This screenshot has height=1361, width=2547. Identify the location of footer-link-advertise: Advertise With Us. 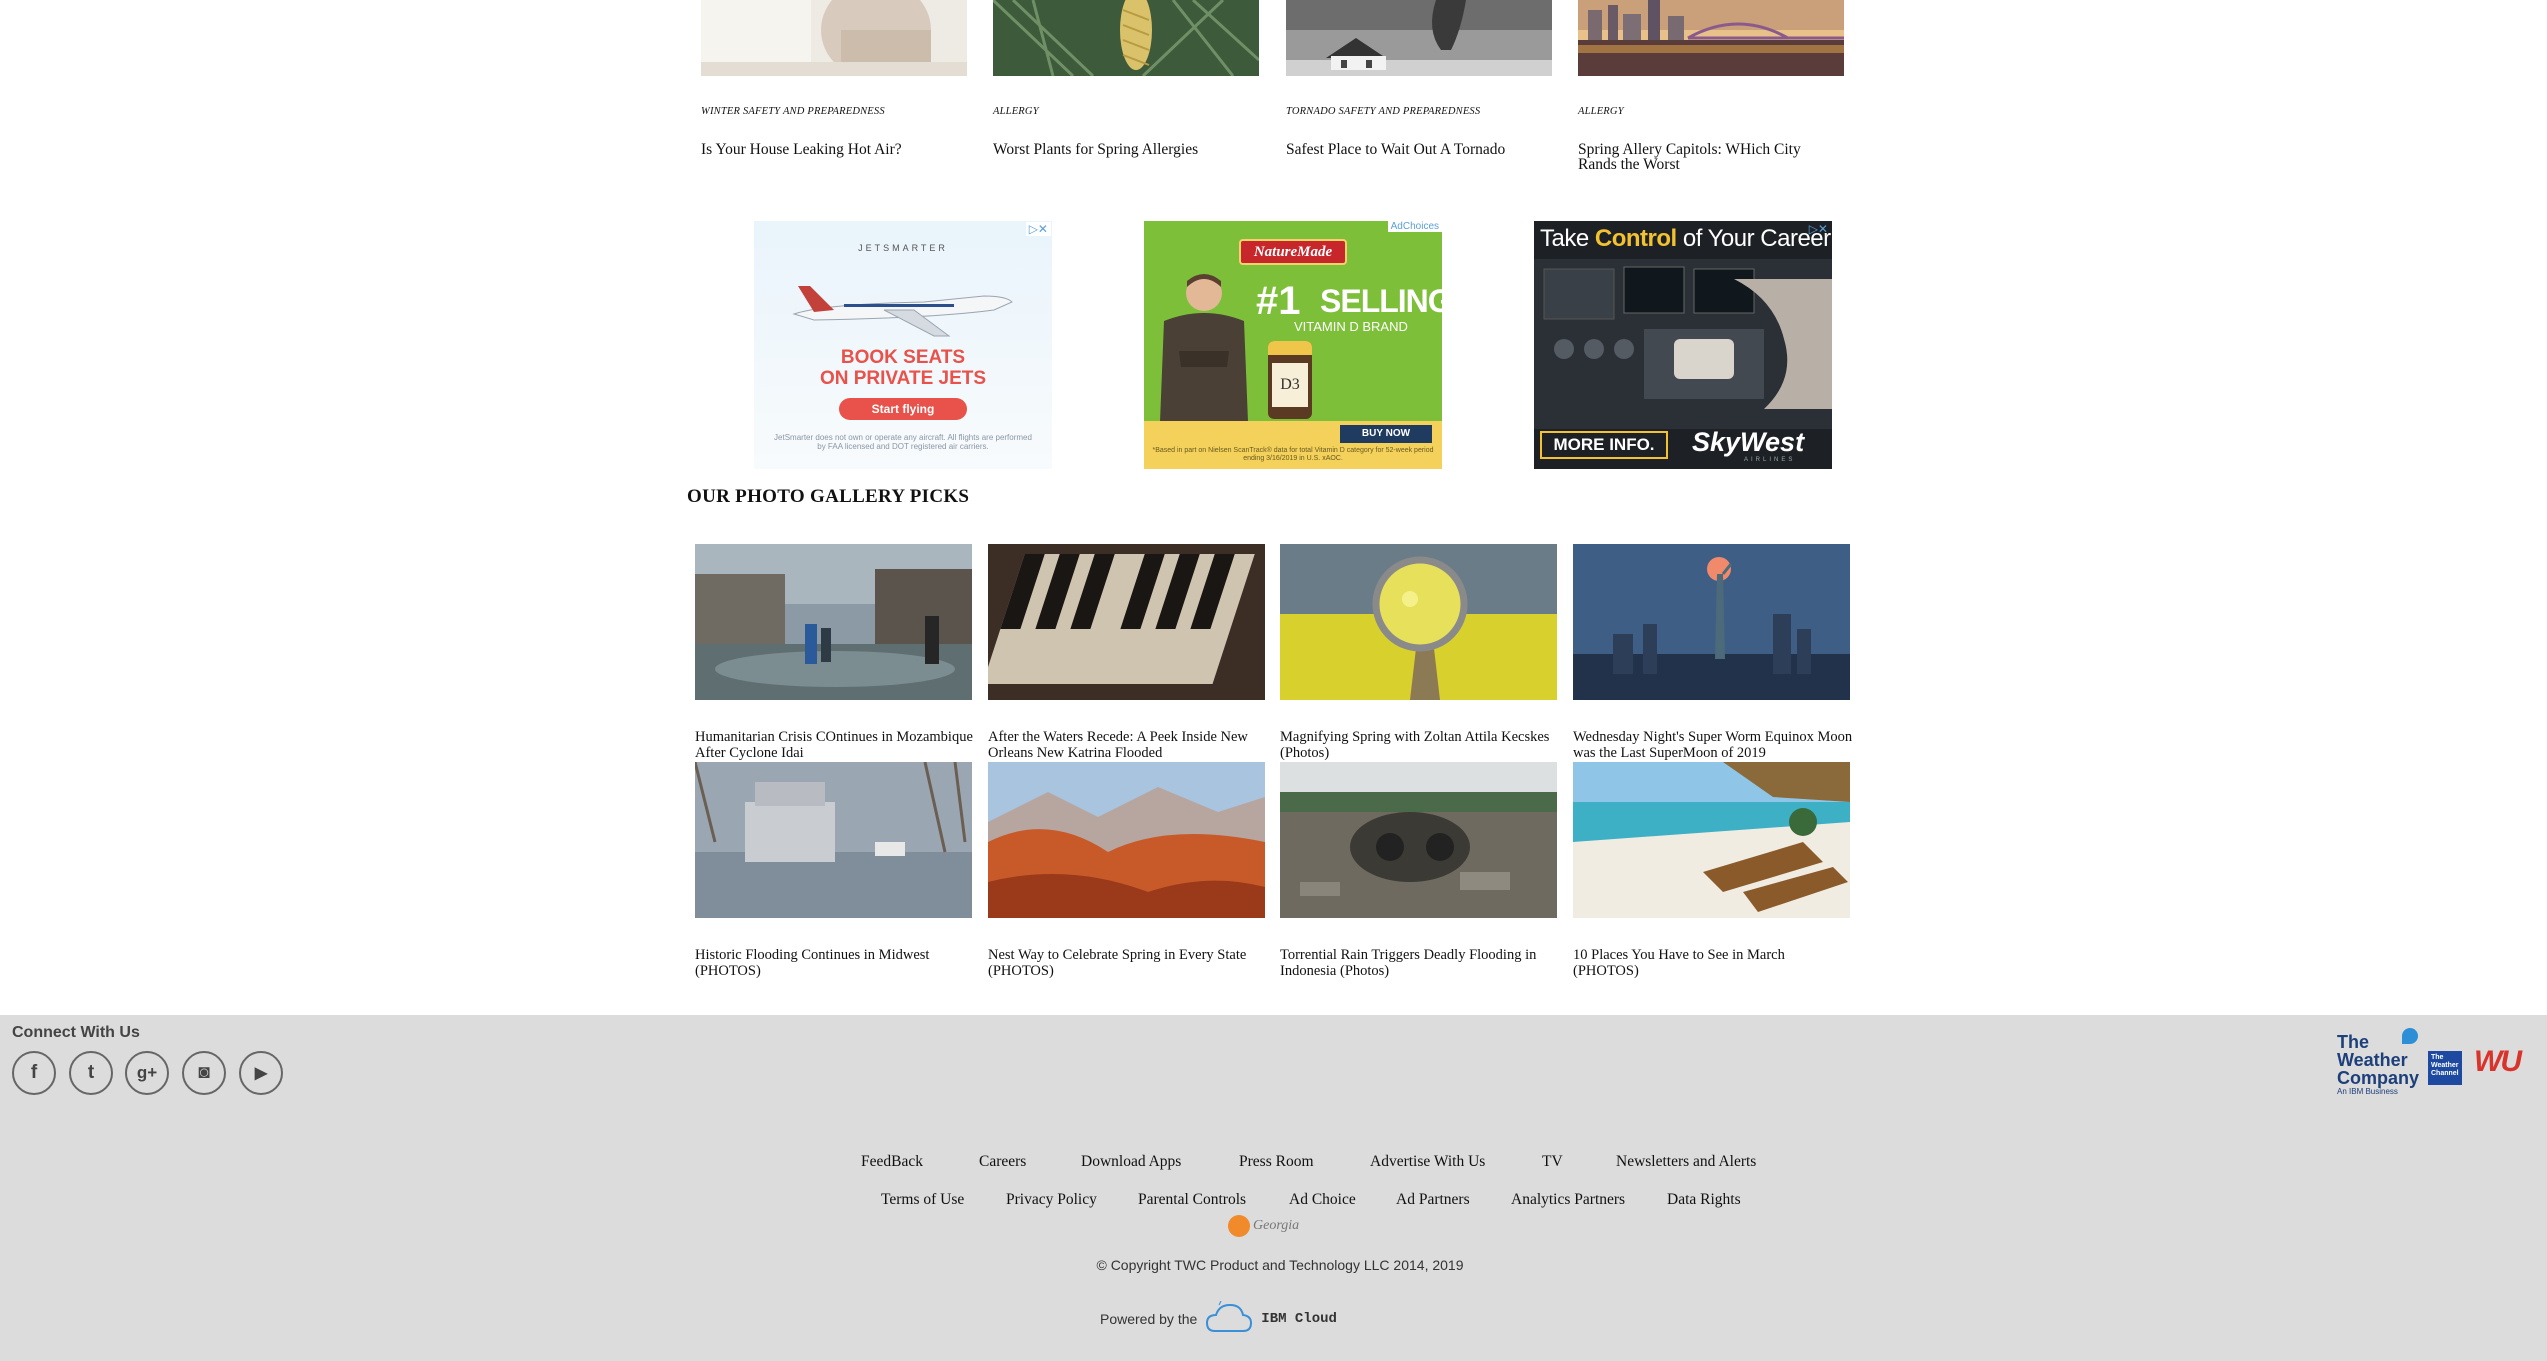
(1427, 1162).